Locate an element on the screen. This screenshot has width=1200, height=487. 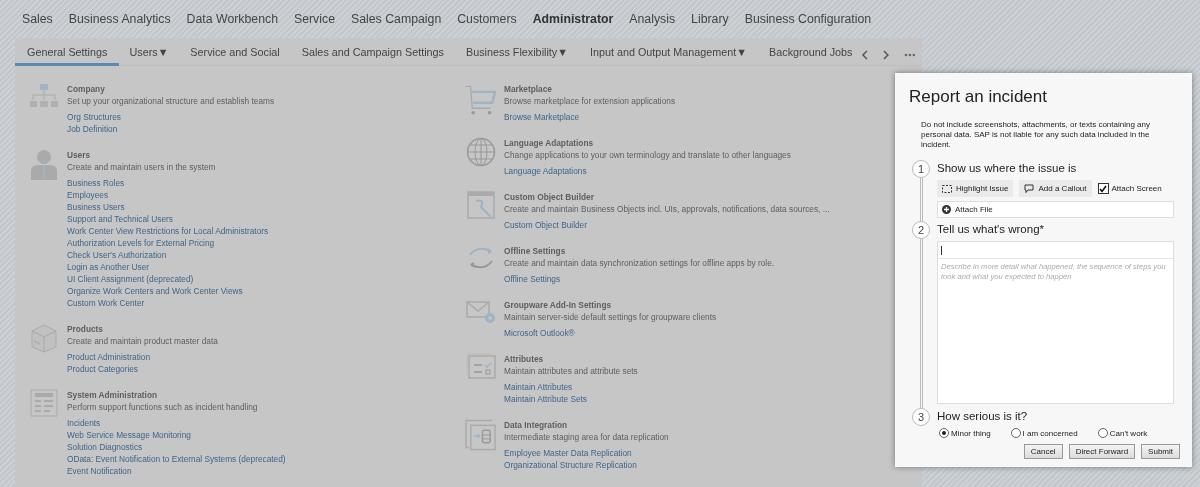
dialog-button: Direct Forward is located at coordinates (1102, 451).